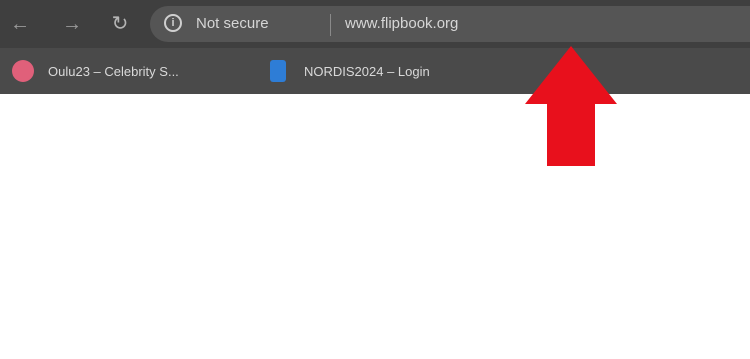 The width and height of the screenshot is (750, 359). What do you see at coordinates (330, 25) in the screenshot?
I see `address-divider` at bounding box center [330, 25].